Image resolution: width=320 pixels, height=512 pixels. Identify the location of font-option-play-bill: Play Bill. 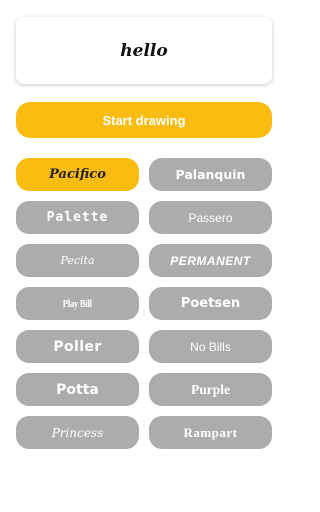
(77, 303).